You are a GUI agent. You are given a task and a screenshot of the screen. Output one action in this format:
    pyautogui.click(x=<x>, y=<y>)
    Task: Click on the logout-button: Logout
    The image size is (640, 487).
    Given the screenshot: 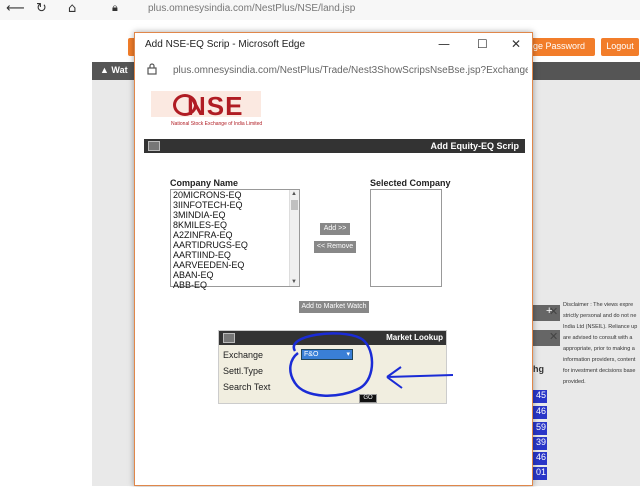 What is the action you would take?
    pyautogui.click(x=620, y=47)
    